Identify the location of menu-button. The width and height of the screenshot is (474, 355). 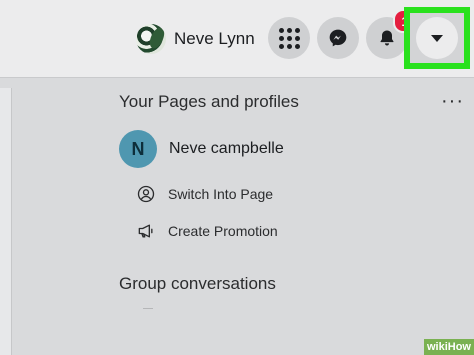
(289, 38).